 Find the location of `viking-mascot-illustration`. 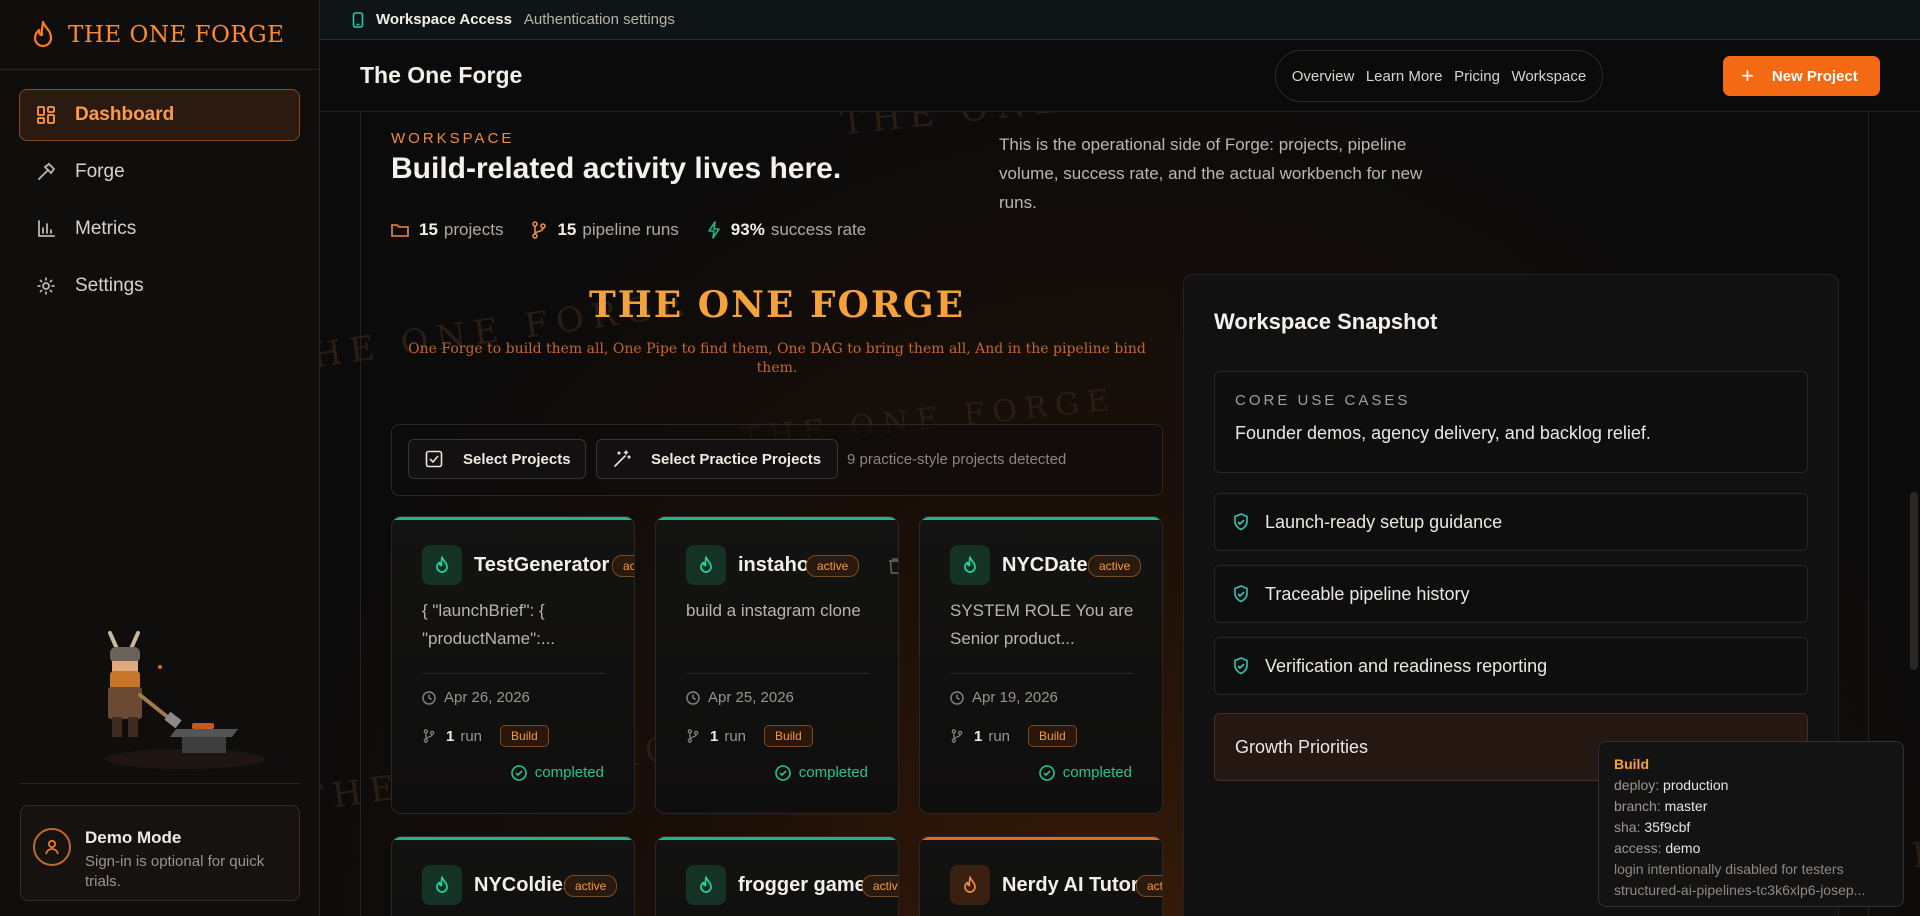

viking-mascot-illustration is located at coordinates (180, 700).